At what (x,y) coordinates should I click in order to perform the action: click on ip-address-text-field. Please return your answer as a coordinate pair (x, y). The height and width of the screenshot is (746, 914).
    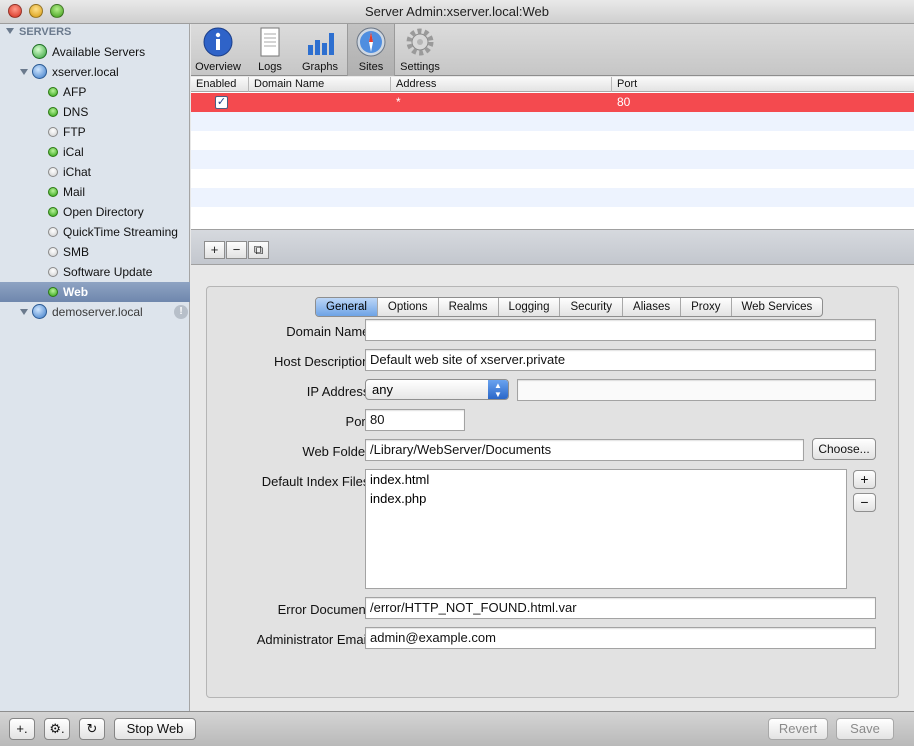
    Looking at the image, I should click on (696, 390).